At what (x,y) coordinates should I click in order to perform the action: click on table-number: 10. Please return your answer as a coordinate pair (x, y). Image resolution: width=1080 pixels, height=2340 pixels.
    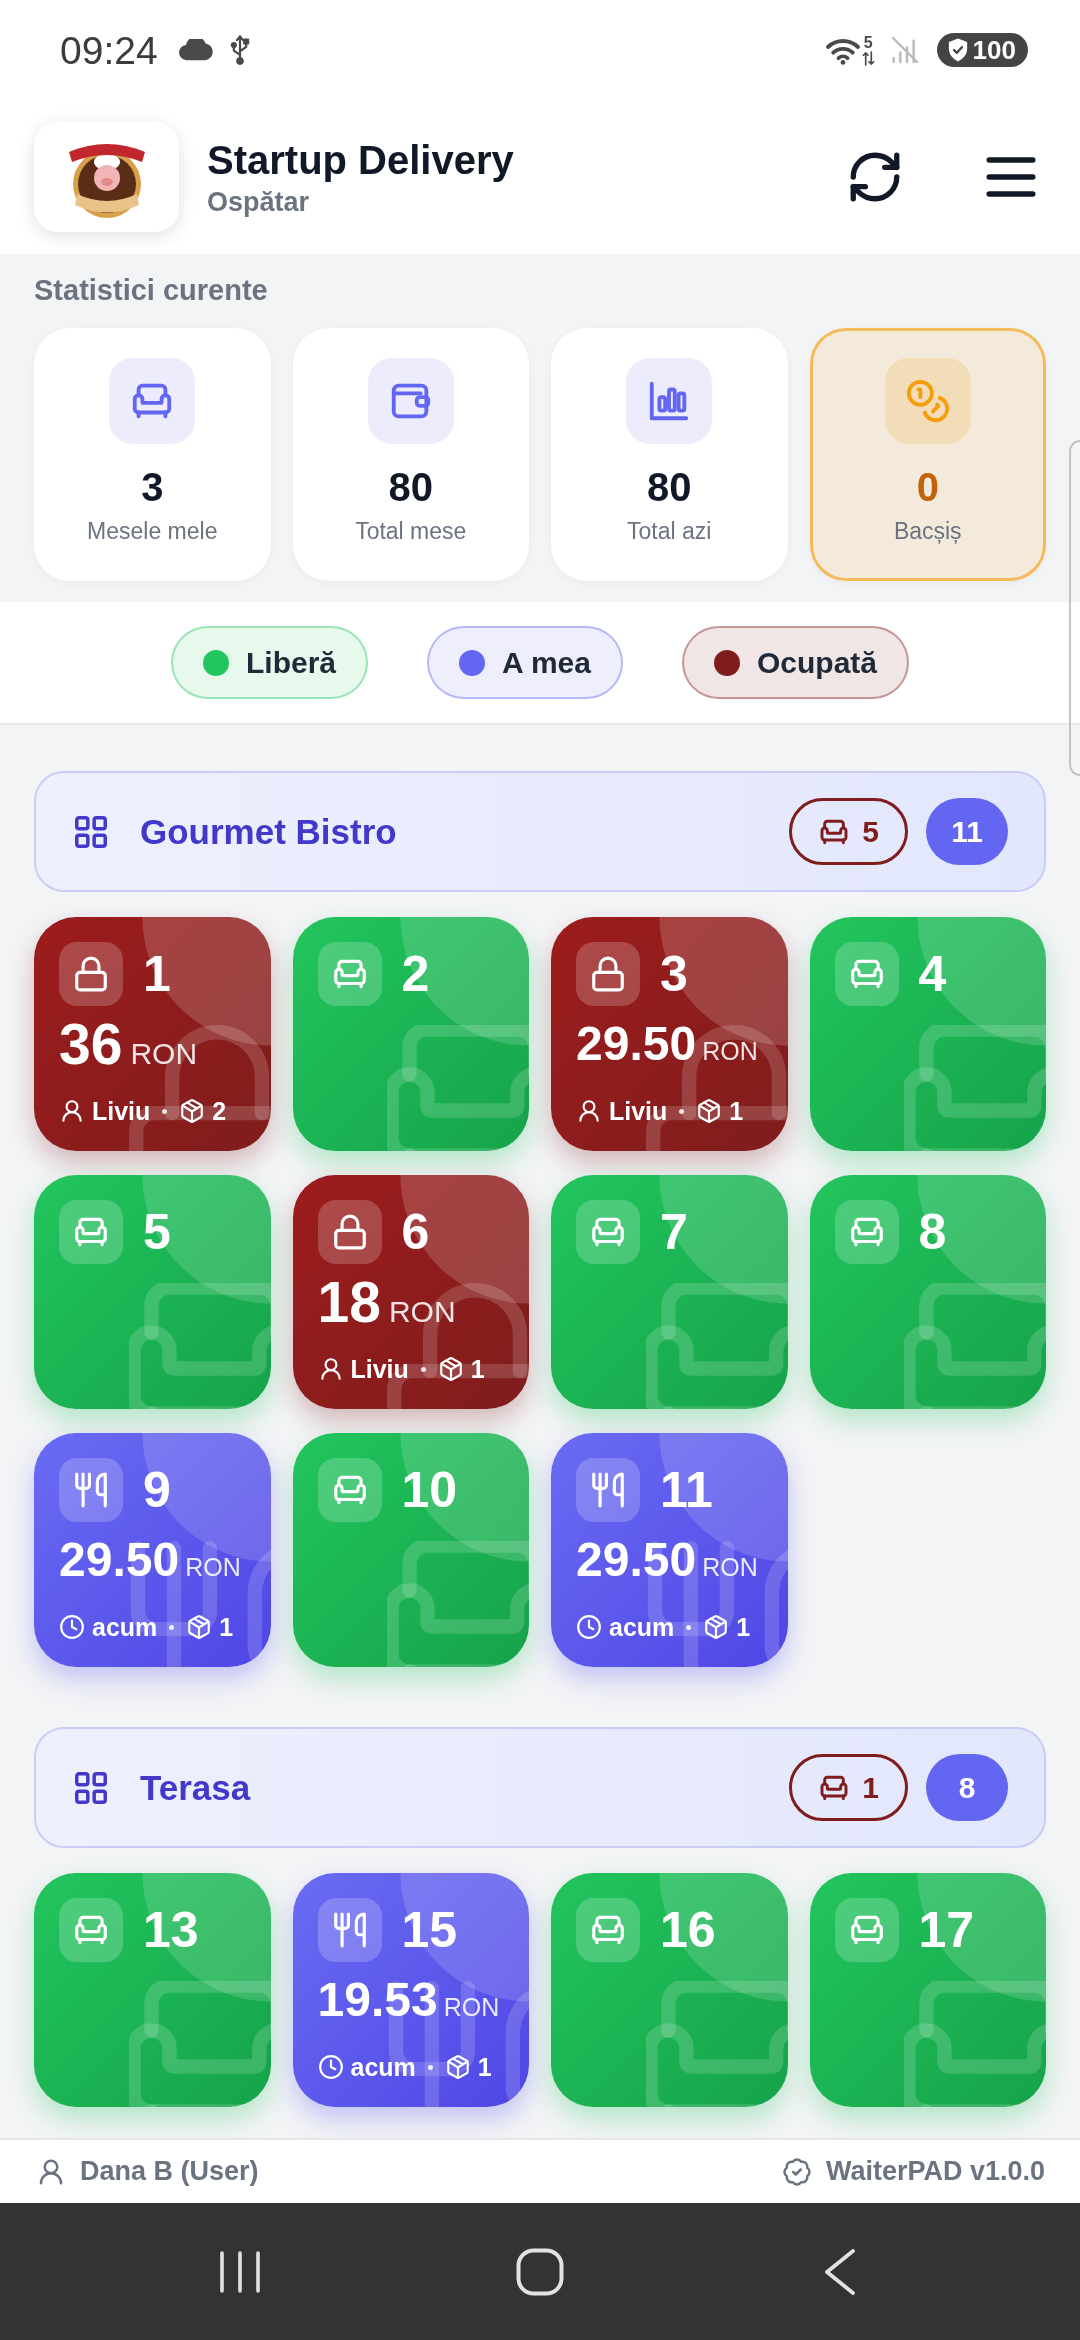
    Looking at the image, I should click on (429, 1490).